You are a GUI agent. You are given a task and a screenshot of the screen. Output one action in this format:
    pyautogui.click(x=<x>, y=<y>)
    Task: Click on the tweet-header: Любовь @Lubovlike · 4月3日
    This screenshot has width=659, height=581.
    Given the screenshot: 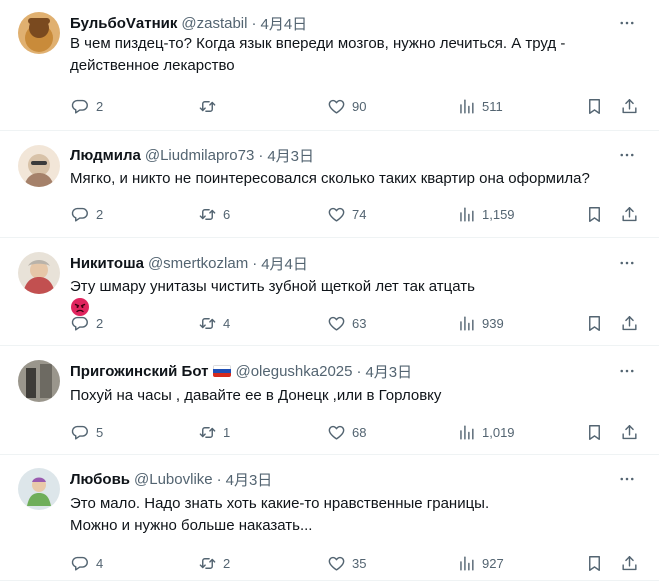 What is the action you would take?
    pyautogui.click(x=171, y=479)
    